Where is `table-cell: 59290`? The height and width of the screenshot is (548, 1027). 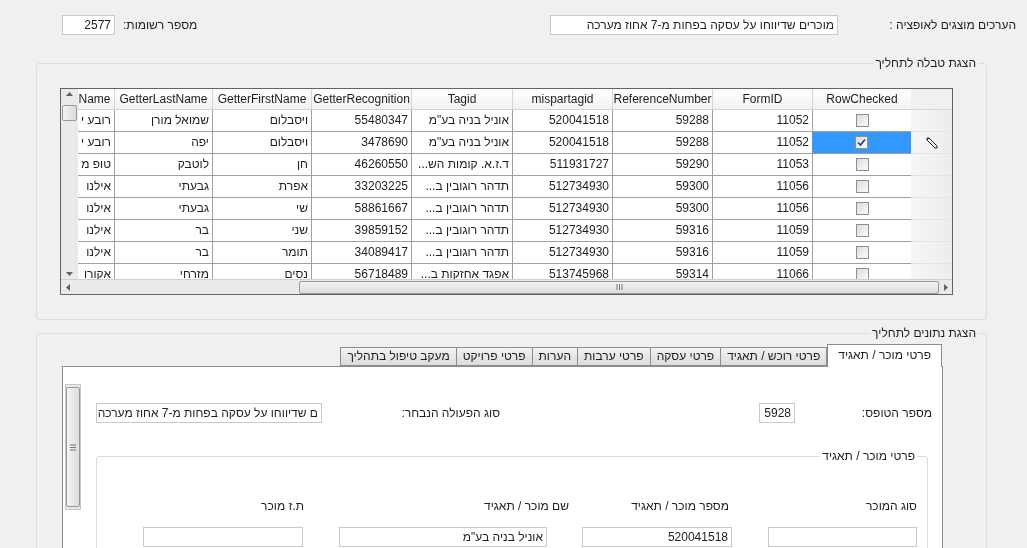 table-cell: 59290 is located at coordinates (662, 165).